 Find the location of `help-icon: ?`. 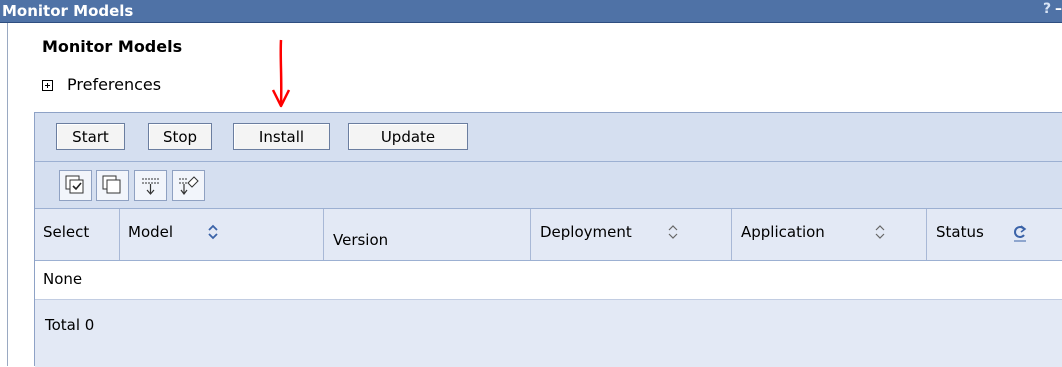

help-icon: ? is located at coordinates (1047, 10).